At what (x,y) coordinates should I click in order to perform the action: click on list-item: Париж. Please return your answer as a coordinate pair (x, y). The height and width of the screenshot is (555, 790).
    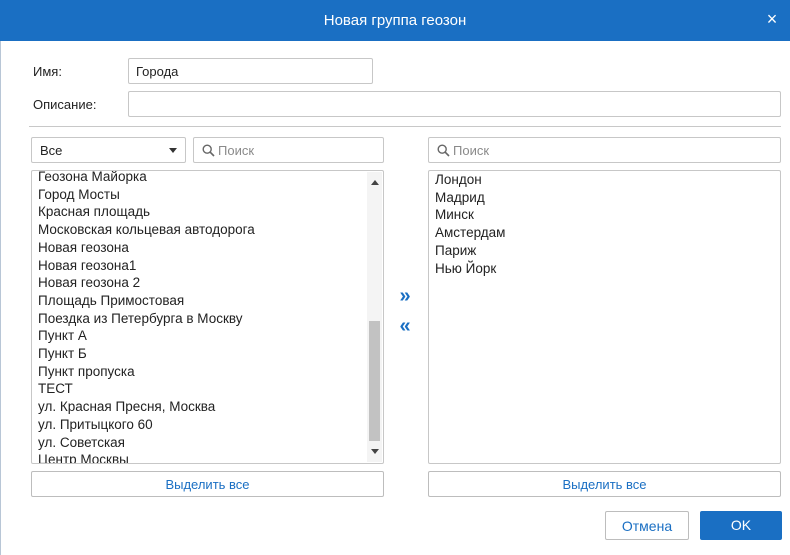
    Looking at the image, I should click on (455, 250).